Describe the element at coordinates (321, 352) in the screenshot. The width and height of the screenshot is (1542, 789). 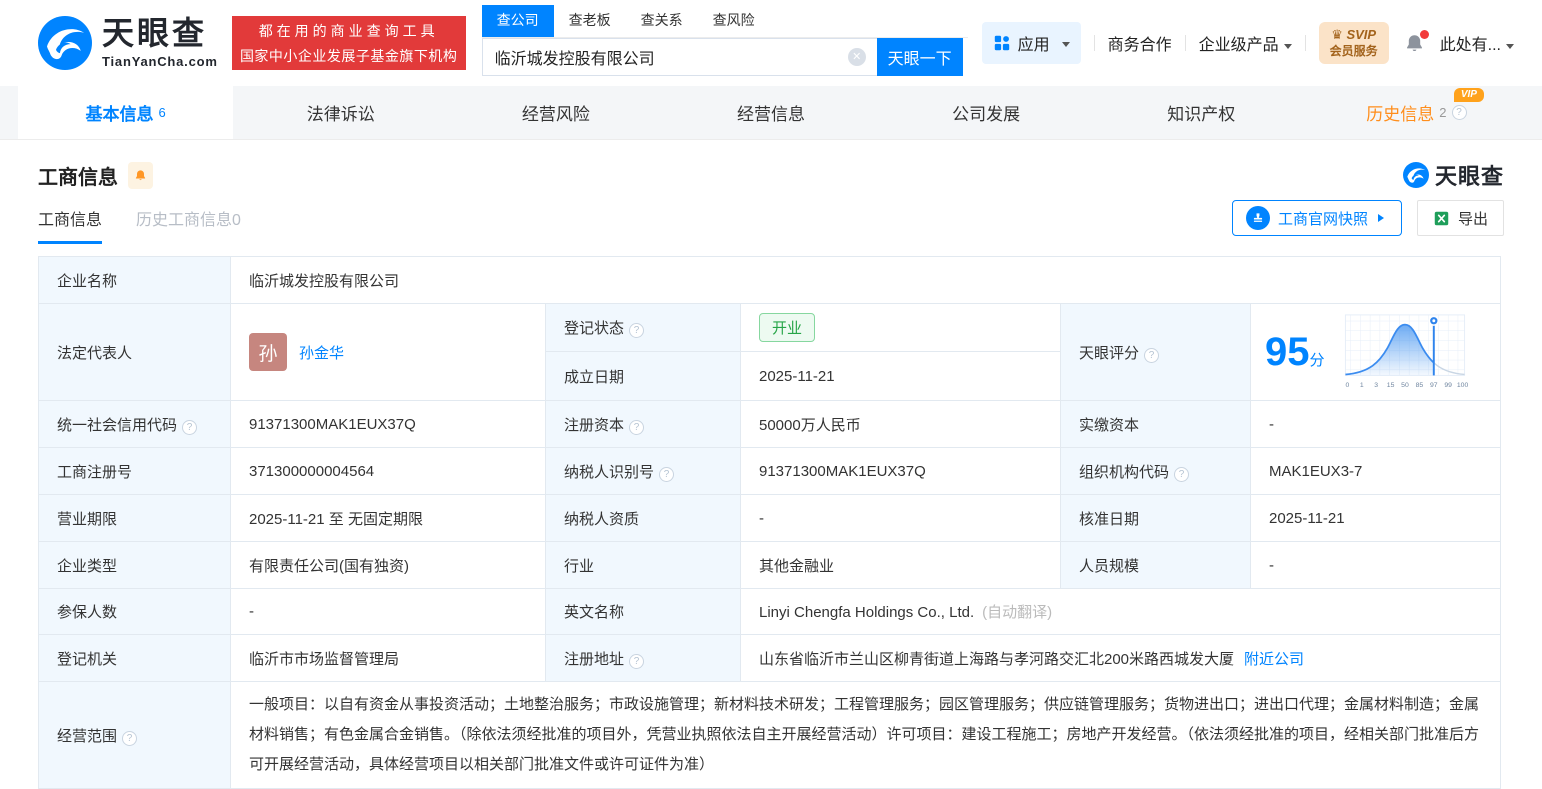
I see `legal-rep-link: 孙金华` at that location.